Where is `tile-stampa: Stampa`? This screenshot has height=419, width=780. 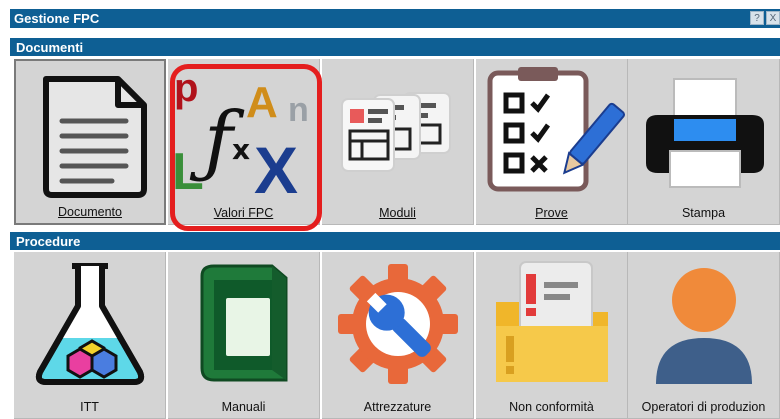 tile-stampa: Stampa is located at coordinates (704, 142).